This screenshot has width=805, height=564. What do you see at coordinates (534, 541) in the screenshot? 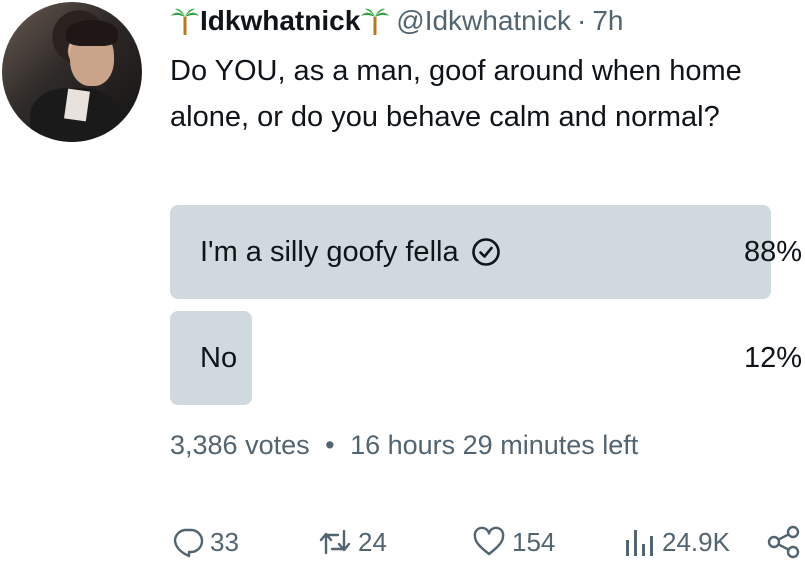
I see `like-count: 154` at bounding box center [534, 541].